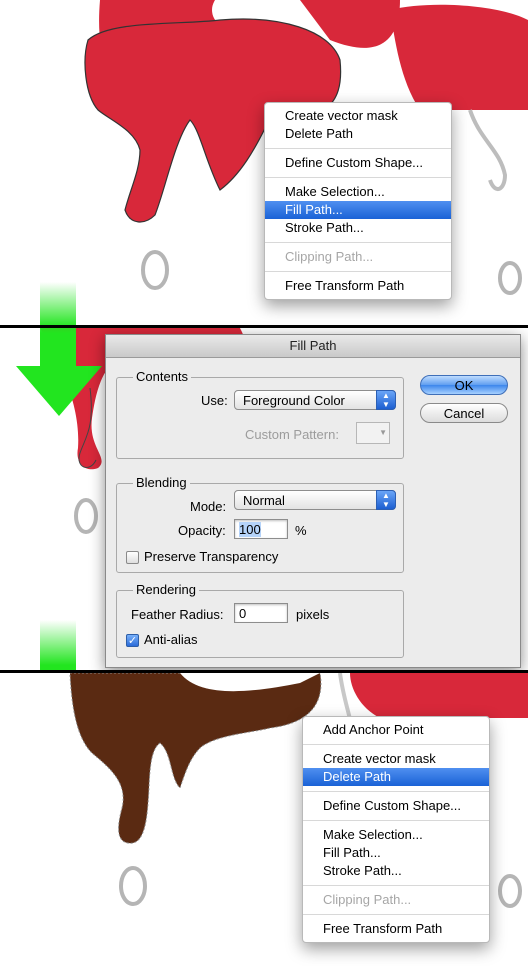  What do you see at coordinates (208, 506) in the screenshot?
I see `mode-label: Mode:` at bounding box center [208, 506].